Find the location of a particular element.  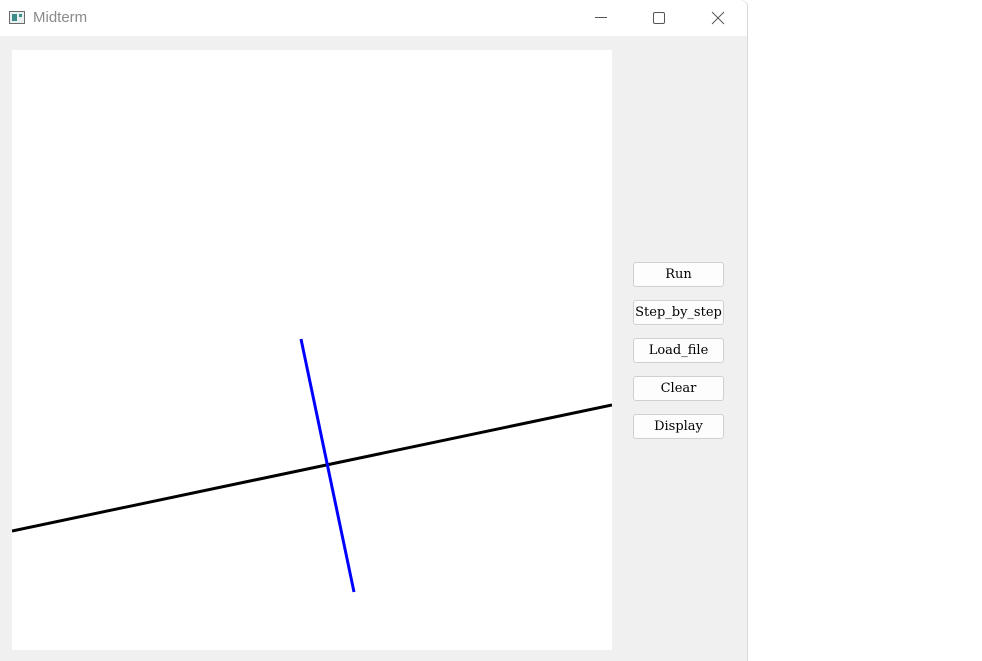

close-button is located at coordinates (718, 18).